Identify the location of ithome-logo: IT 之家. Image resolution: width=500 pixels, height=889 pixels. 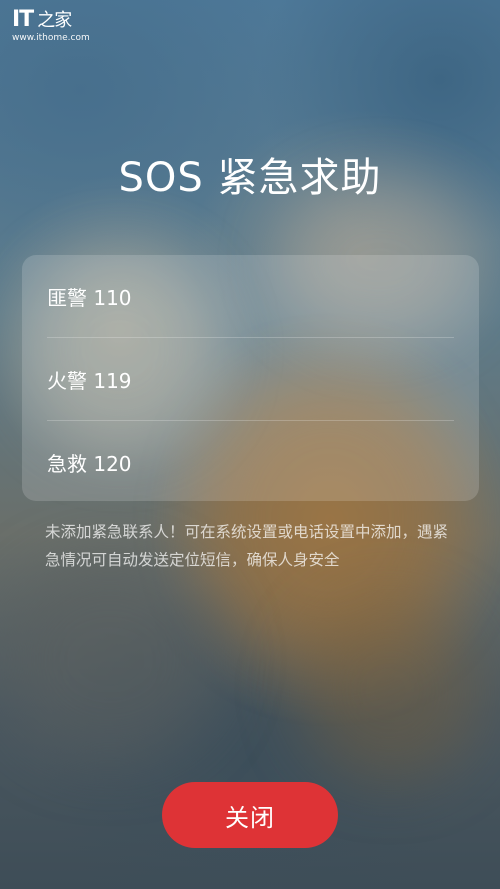
(51, 20).